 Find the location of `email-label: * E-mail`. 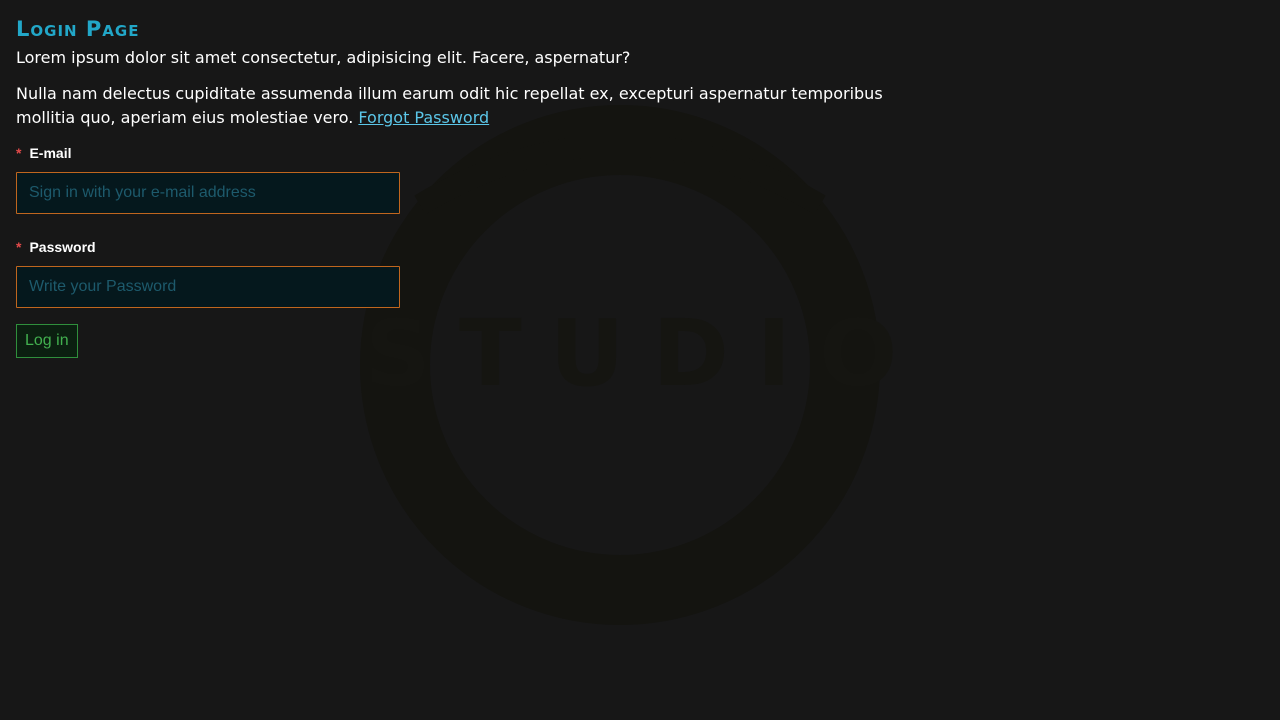

email-label: * E-mail is located at coordinates (456, 153).